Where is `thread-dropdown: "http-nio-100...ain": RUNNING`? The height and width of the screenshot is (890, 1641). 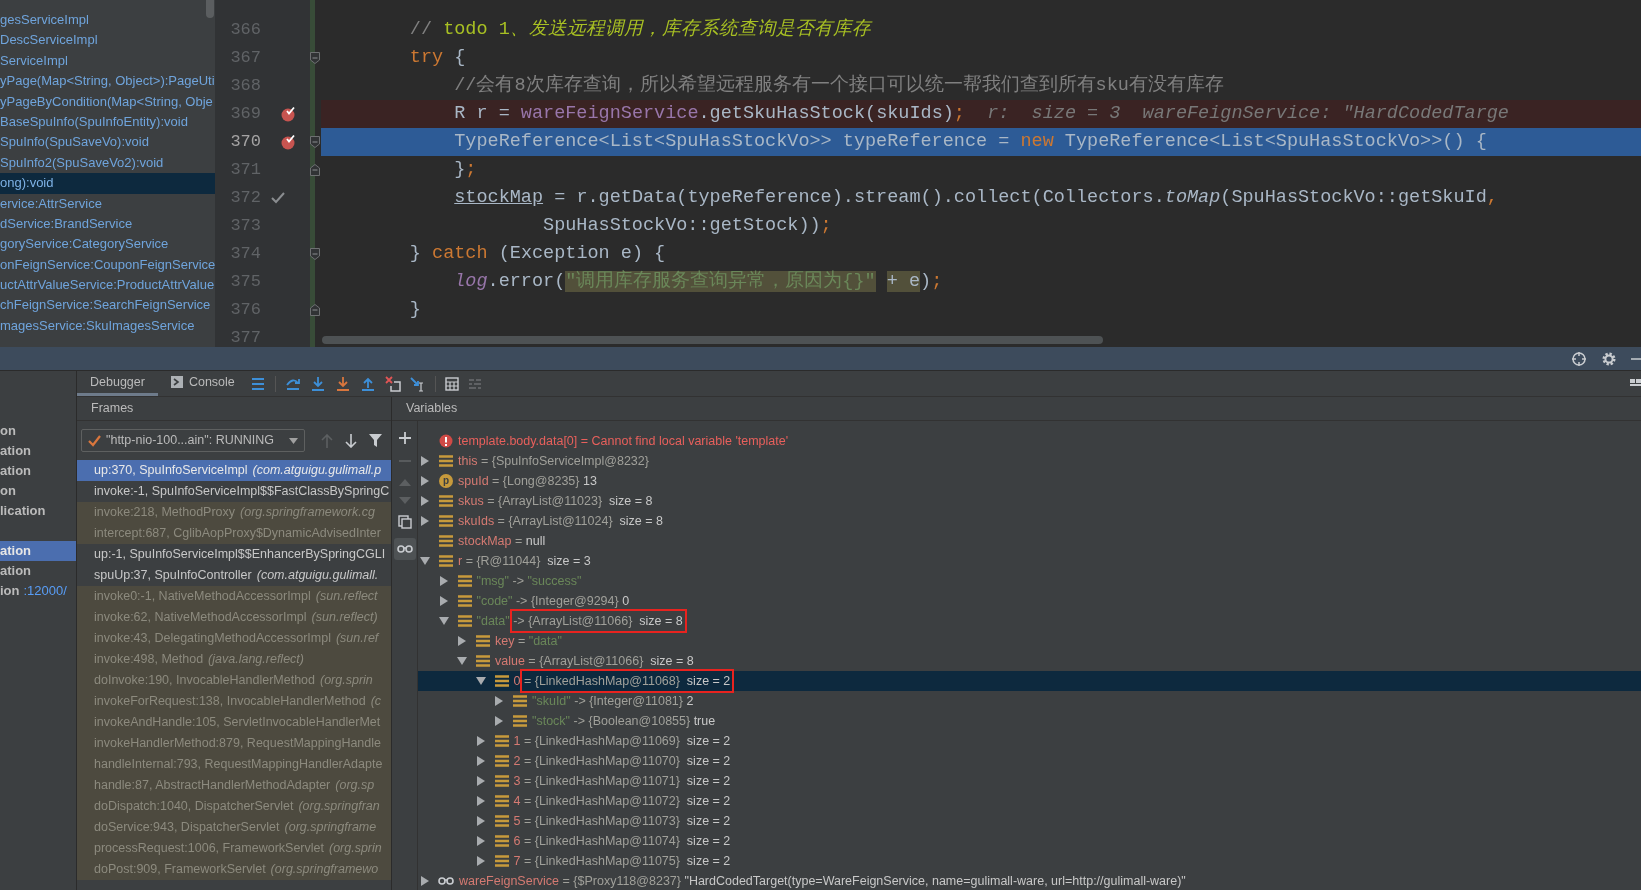
thread-dropdown: "http-nio-100...ain": RUNNING is located at coordinates (193, 440).